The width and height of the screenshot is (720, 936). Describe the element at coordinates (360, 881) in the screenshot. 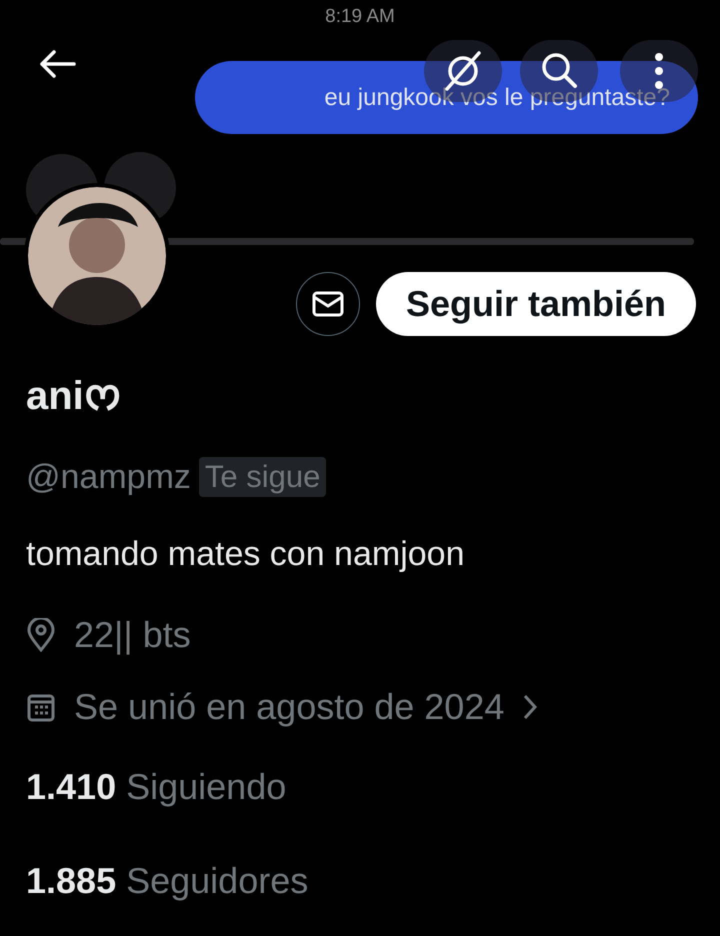

I see `stat-link: 1.885 Seguidores` at that location.